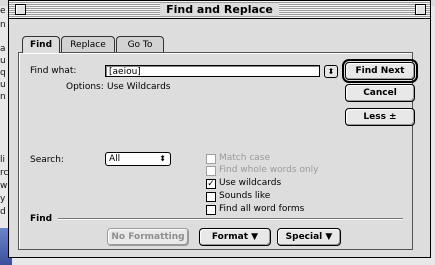 Image resolution: width=435 pixels, height=265 pixels. Describe the element at coordinates (250, 183) in the screenshot. I see `checkbox-label: Use wildcards` at that location.